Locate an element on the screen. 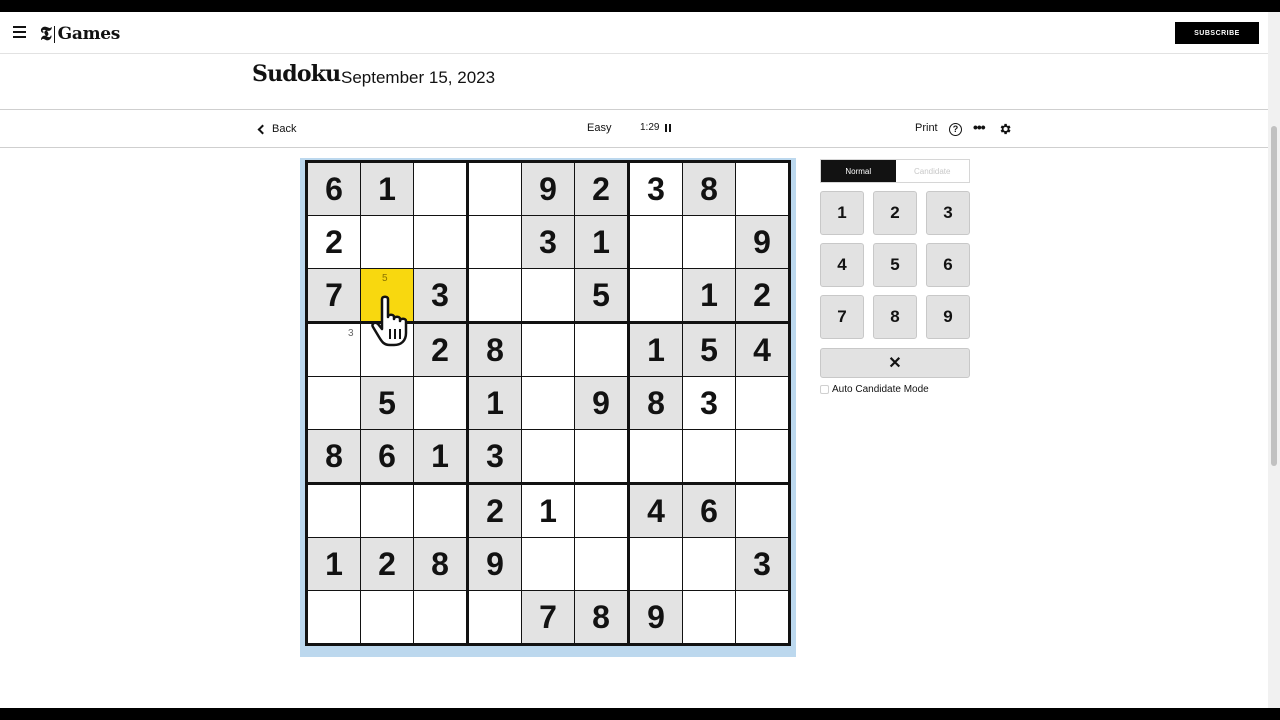  sudoku-cell-r1c9 is located at coordinates (762, 189).